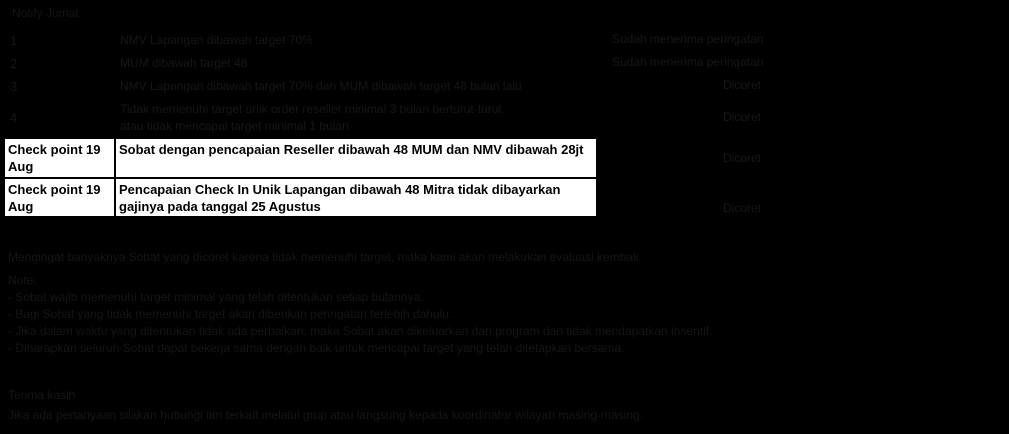 The image size is (1009, 434). Describe the element at coordinates (184, 63) in the screenshot. I see `table-row-description: MUM dibawah target 48` at that location.